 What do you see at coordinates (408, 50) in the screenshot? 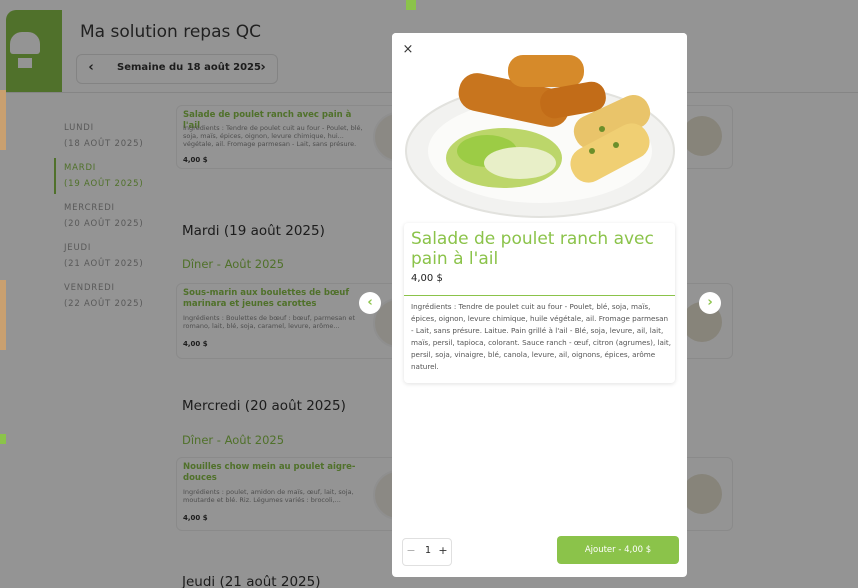
I see `close-icon: ×` at bounding box center [408, 50].